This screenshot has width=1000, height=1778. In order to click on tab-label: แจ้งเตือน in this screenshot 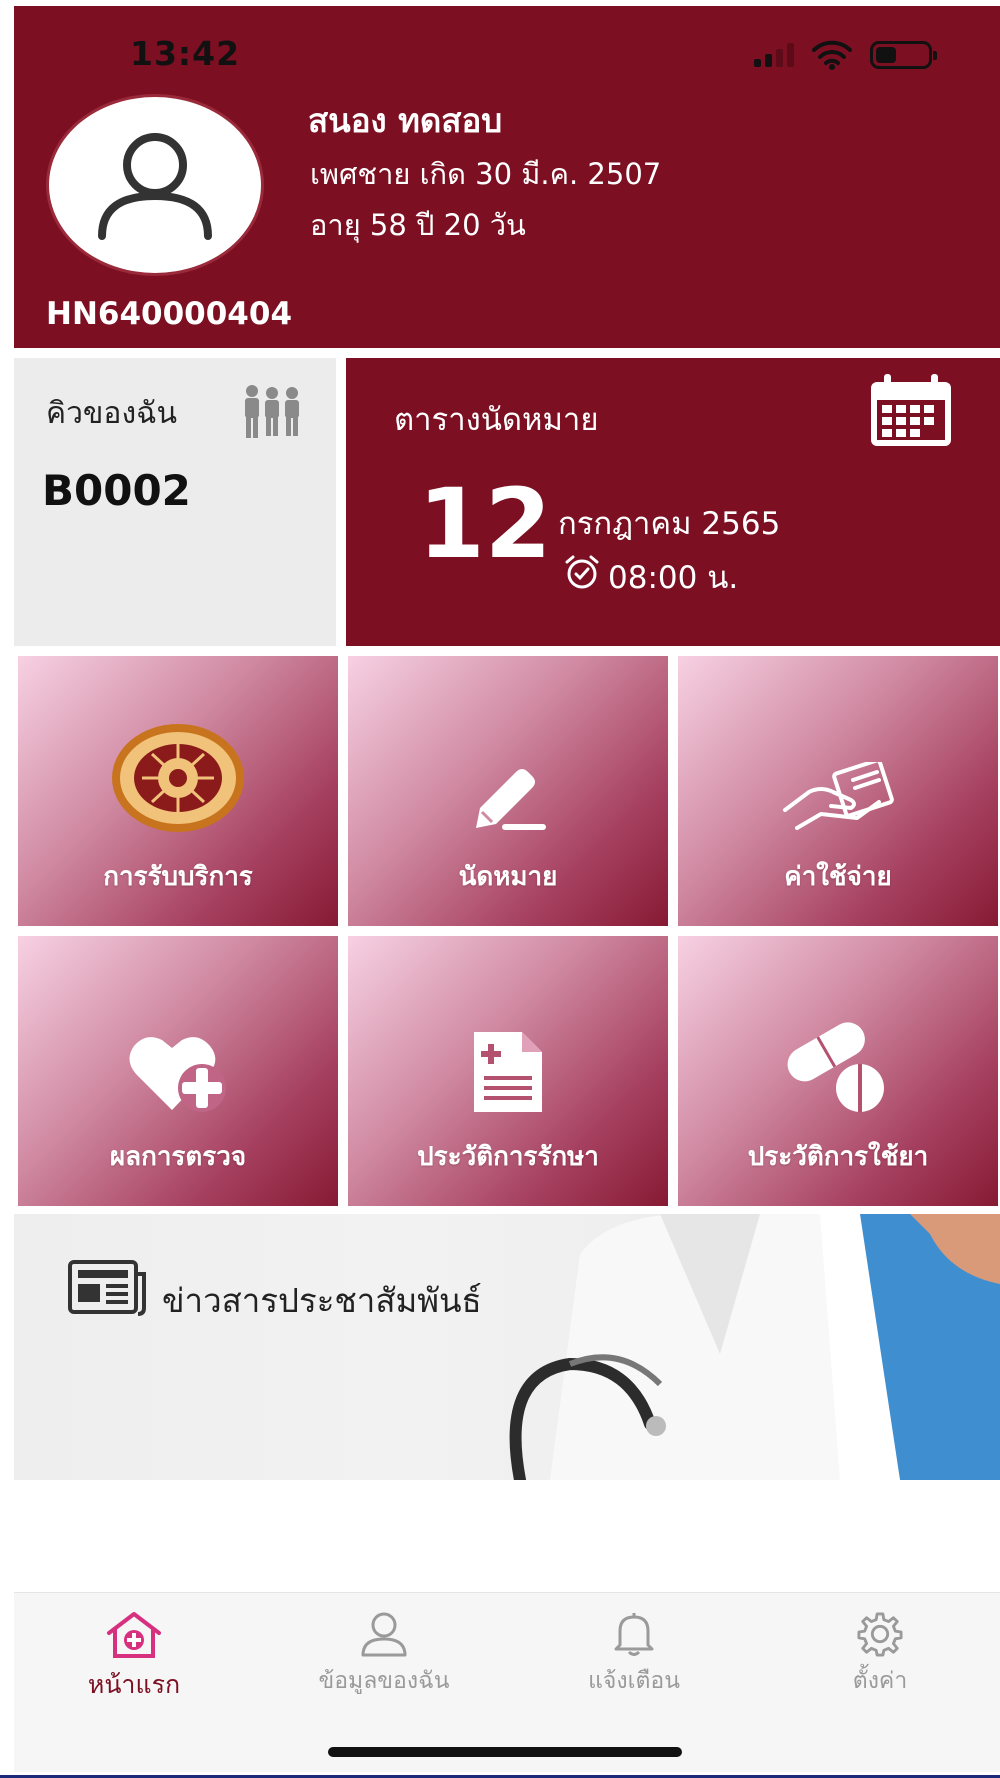, I will do `click(634, 1681)`.